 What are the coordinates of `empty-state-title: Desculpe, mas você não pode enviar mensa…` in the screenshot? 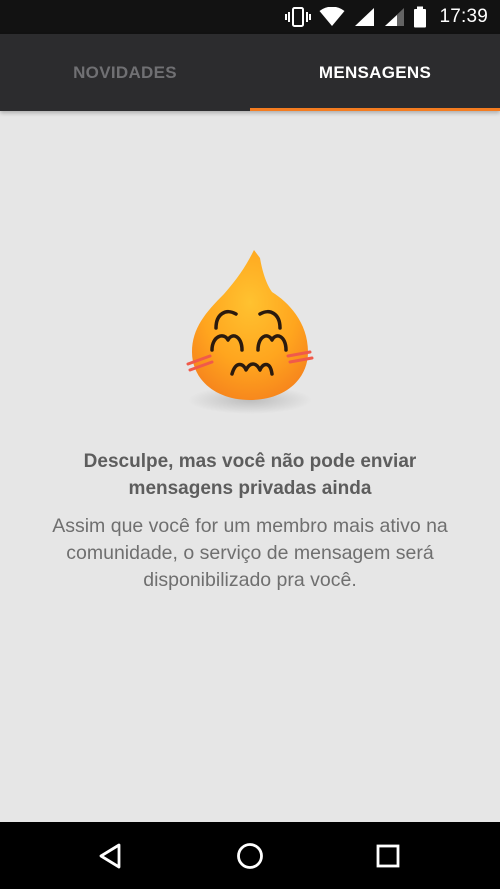 It's located at (250, 475).